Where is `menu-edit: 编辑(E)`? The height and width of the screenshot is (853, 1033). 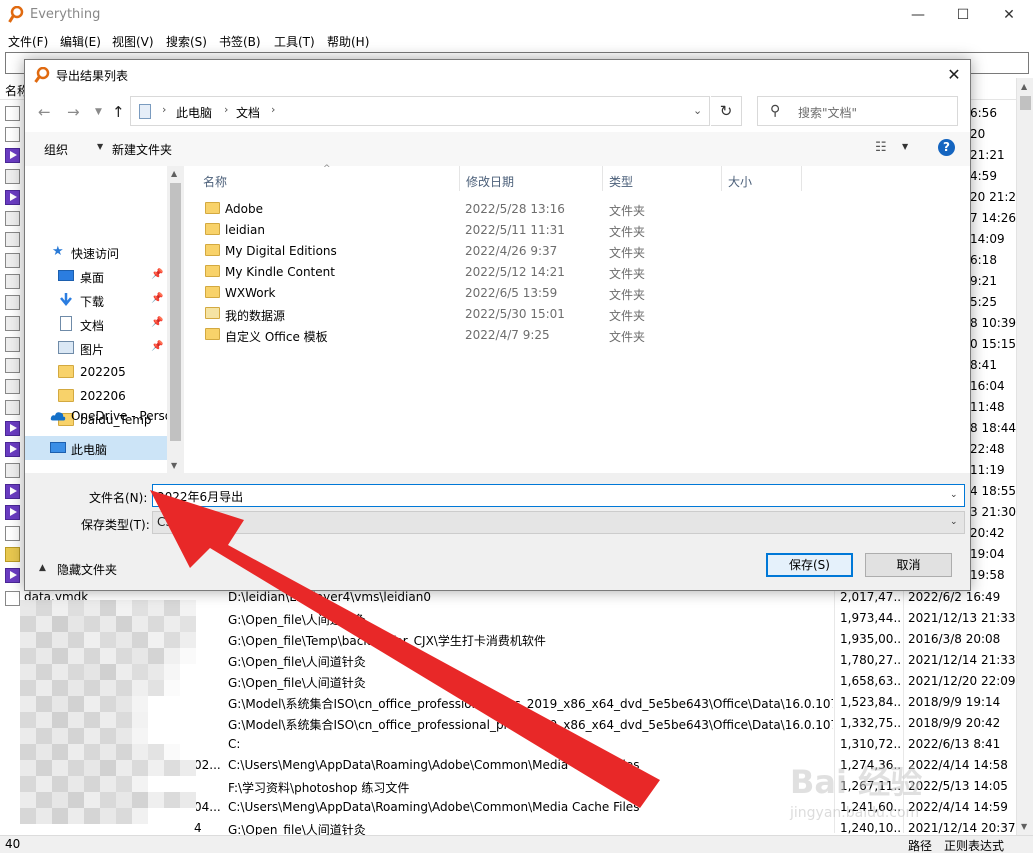
menu-edit: 编辑(E) is located at coordinates (80, 41).